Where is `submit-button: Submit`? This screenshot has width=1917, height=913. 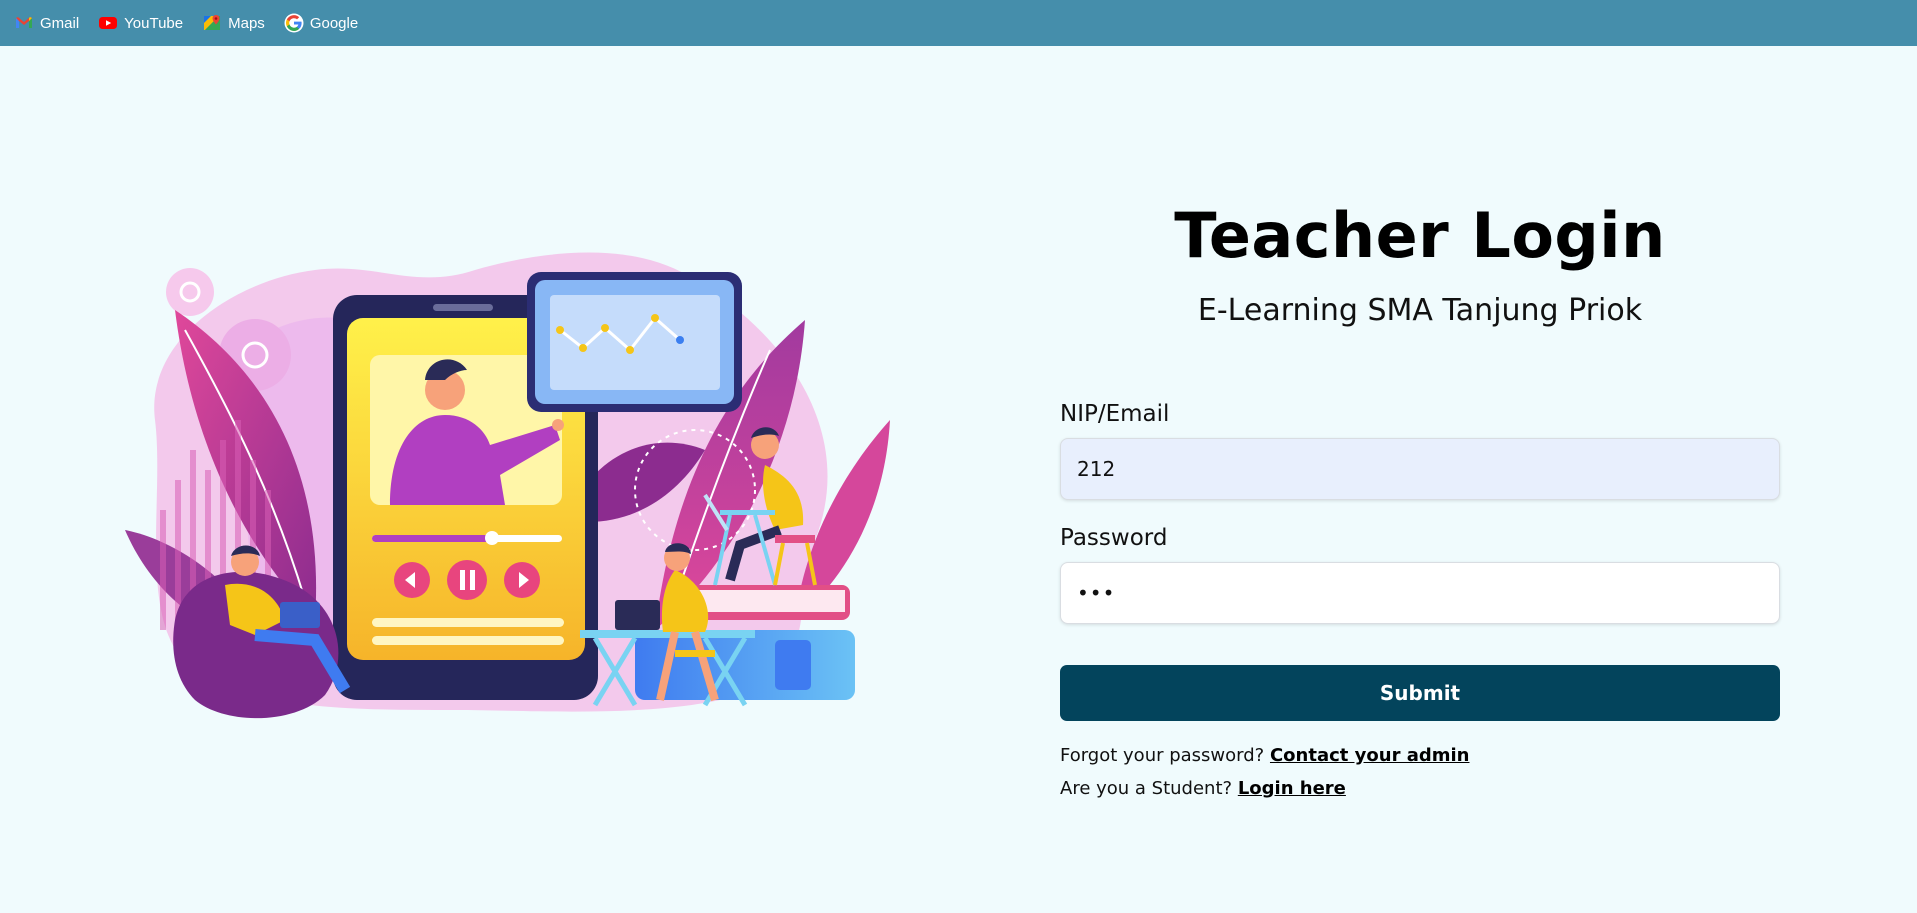 submit-button: Submit is located at coordinates (1420, 693).